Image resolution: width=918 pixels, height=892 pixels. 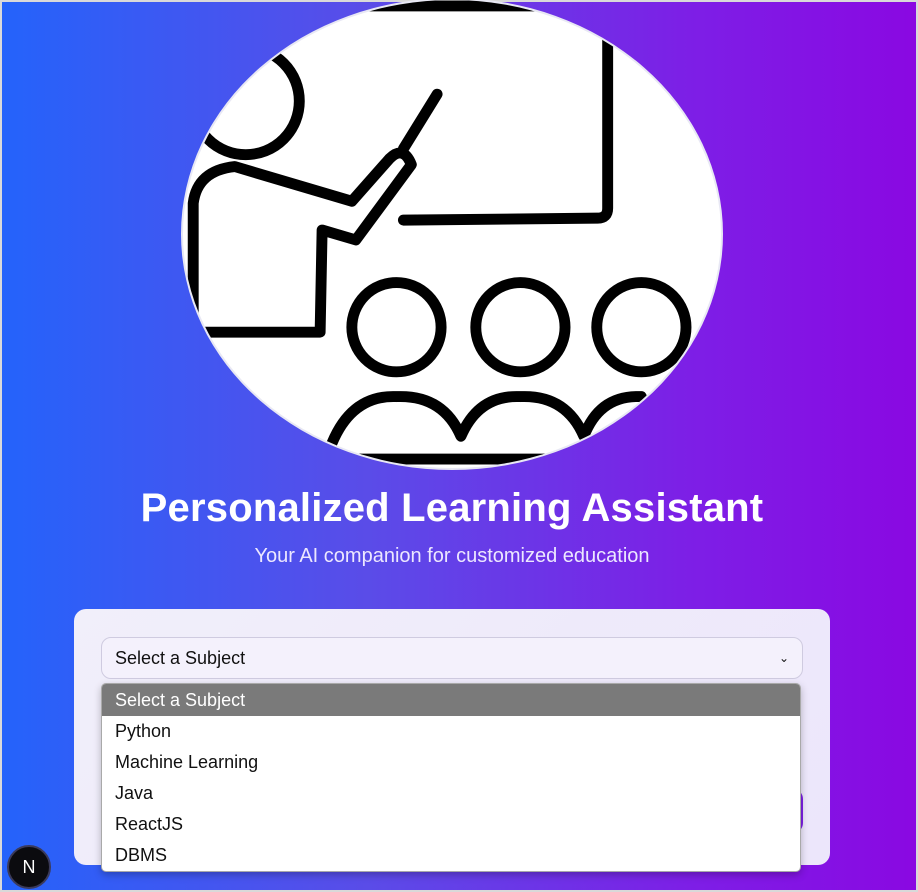 I want to click on n-logo-icon: N, so click(x=29, y=867).